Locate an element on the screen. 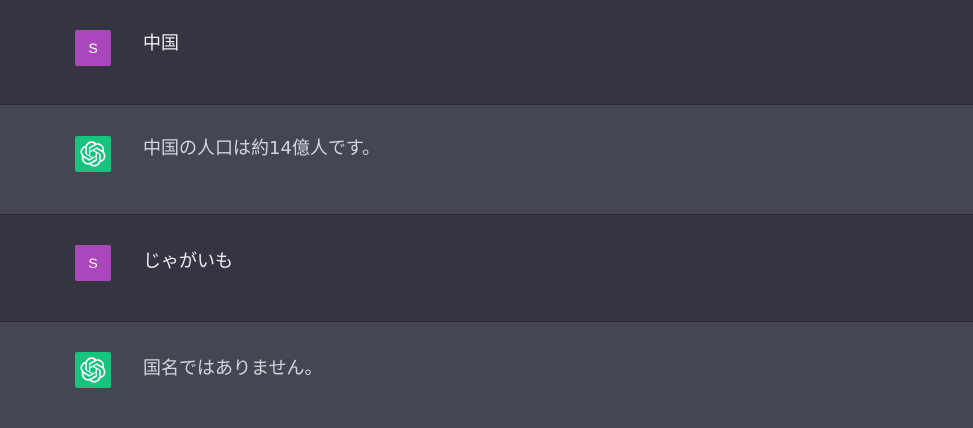 This screenshot has height=428, width=973. message-text: 中国 is located at coordinates (161, 43).